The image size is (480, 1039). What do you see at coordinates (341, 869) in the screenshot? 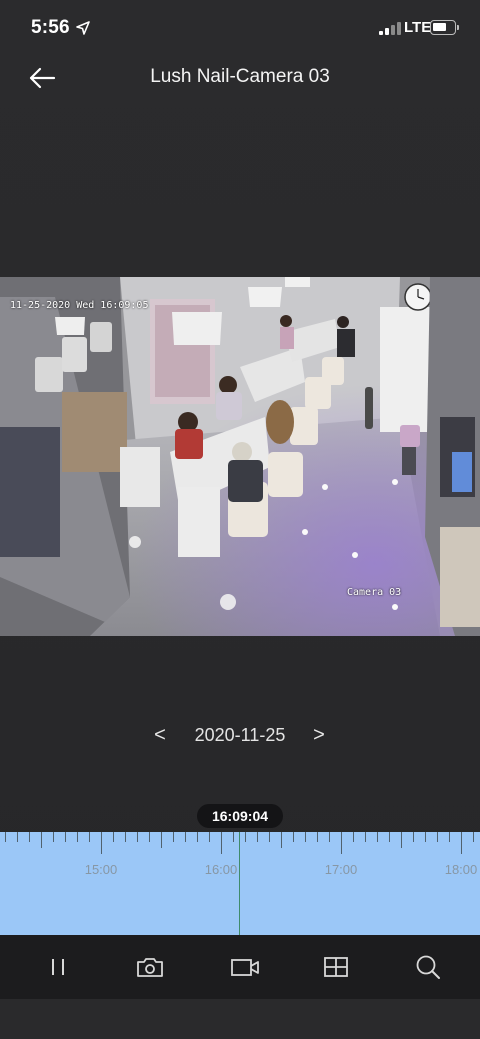
I see `timeline-label: 17:00` at bounding box center [341, 869].